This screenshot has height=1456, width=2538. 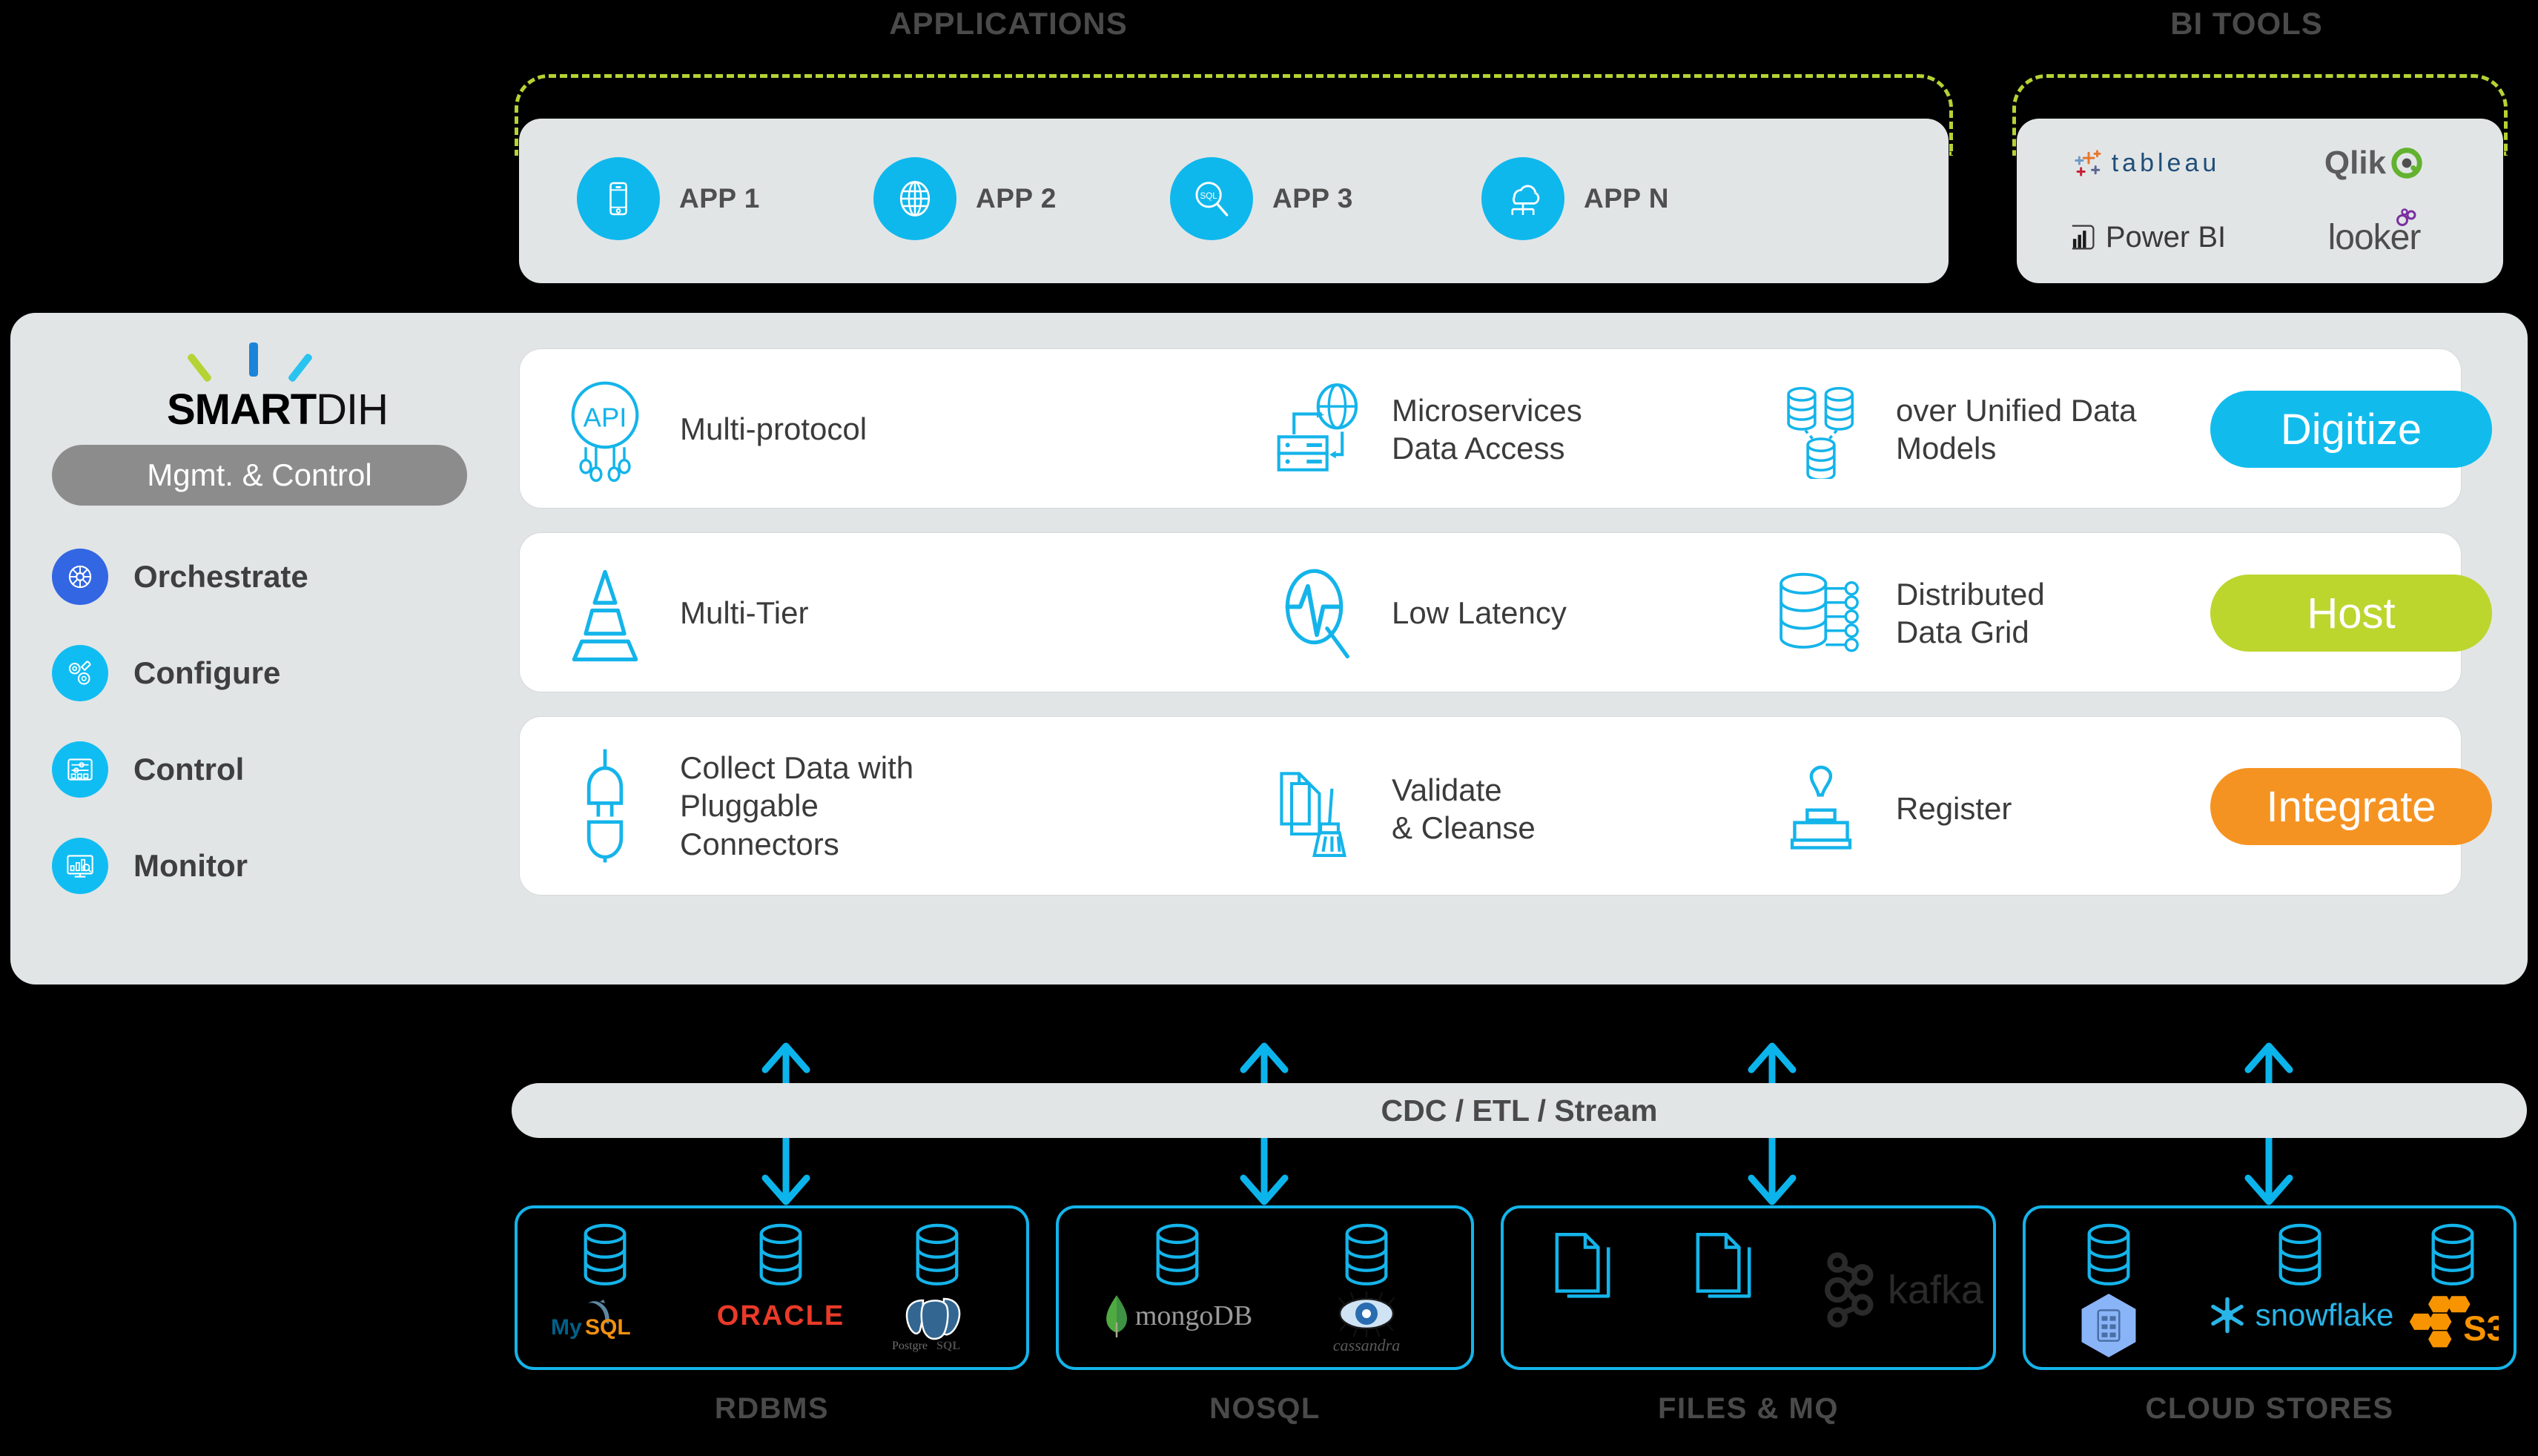 What do you see at coordinates (1366, 1288) in the screenshot?
I see `source-item-cassandra: cassandra` at bounding box center [1366, 1288].